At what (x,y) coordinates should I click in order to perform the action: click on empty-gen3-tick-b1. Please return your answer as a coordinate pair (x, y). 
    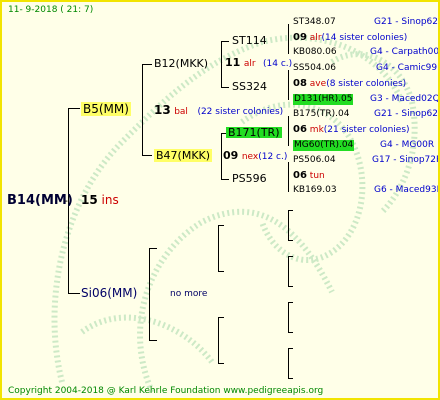
    Looking at the image, I should click on (221, 317).